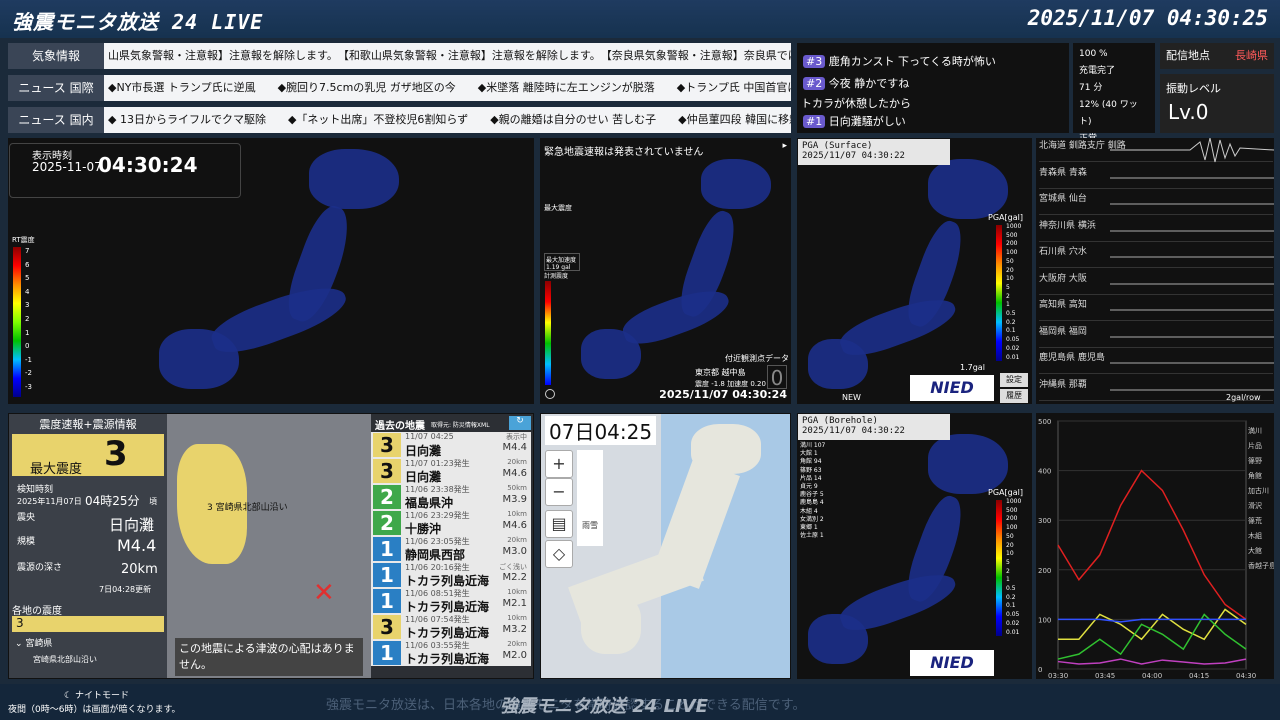  I want to click on history-place: 十勝沖, so click(423, 529).